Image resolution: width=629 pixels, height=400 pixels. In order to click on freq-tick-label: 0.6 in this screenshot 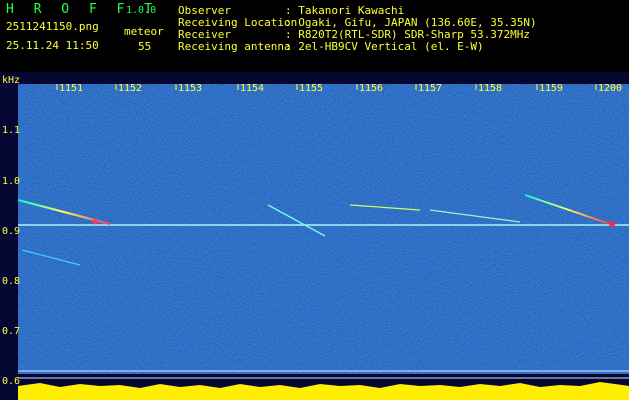, I will do `click(11, 381)`.